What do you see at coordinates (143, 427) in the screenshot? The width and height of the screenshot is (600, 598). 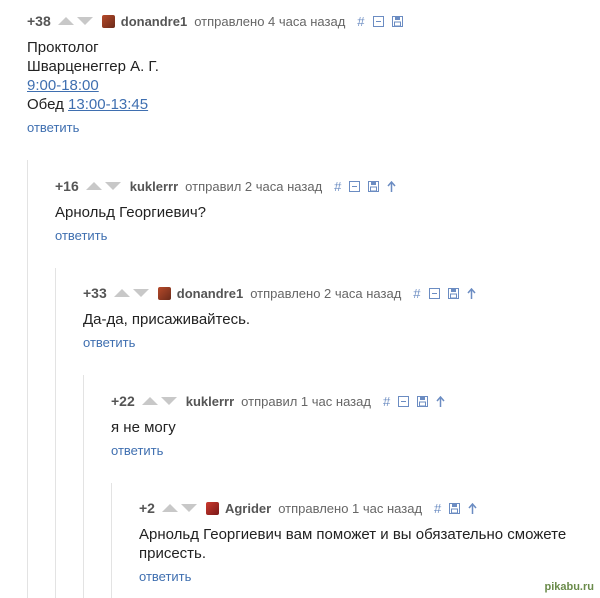 I see `comment-body: я не могу` at bounding box center [143, 427].